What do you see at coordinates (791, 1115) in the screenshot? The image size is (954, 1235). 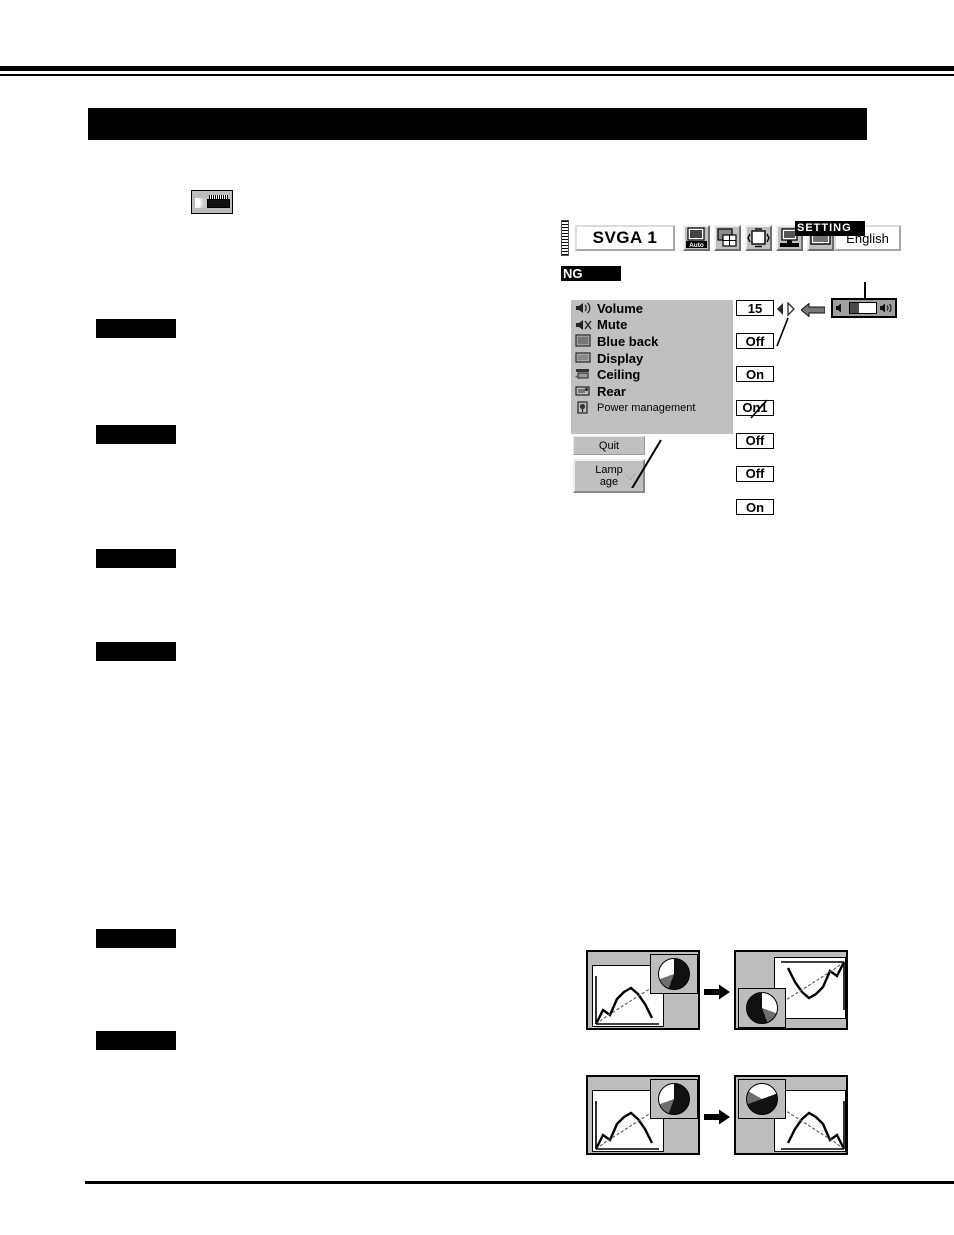 I see `rear-after-panel` at bounding box center [791, 1115].